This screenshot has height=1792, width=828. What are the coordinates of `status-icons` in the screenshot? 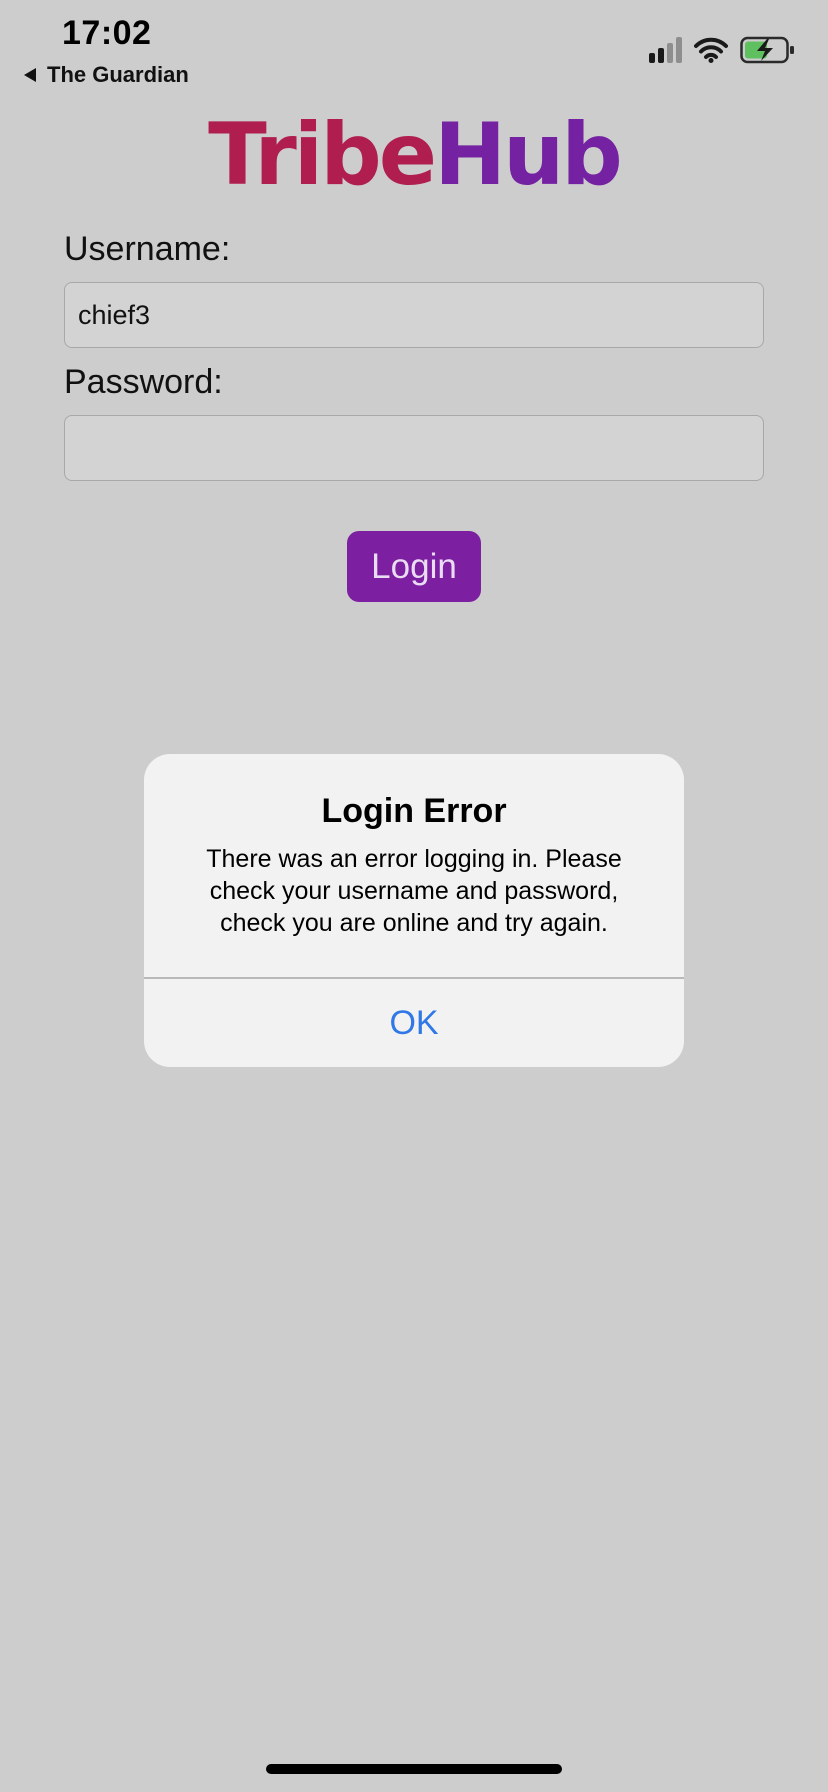 It's located at (722, 50).